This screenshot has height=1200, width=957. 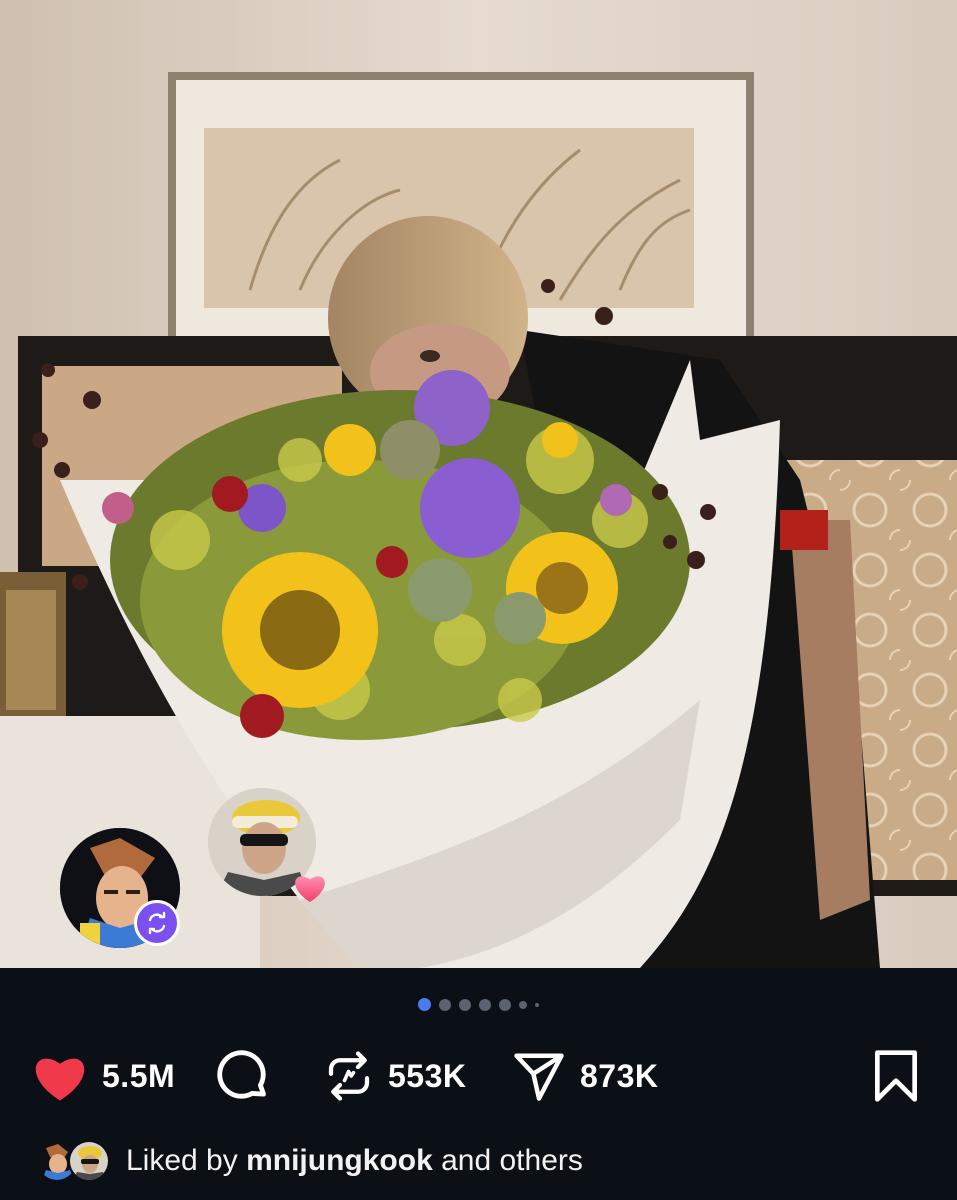 What do you see at coordinates (424, 1004) in the screenshot?
I see `carousel-dot-active` at bounding box center [424, 1004].